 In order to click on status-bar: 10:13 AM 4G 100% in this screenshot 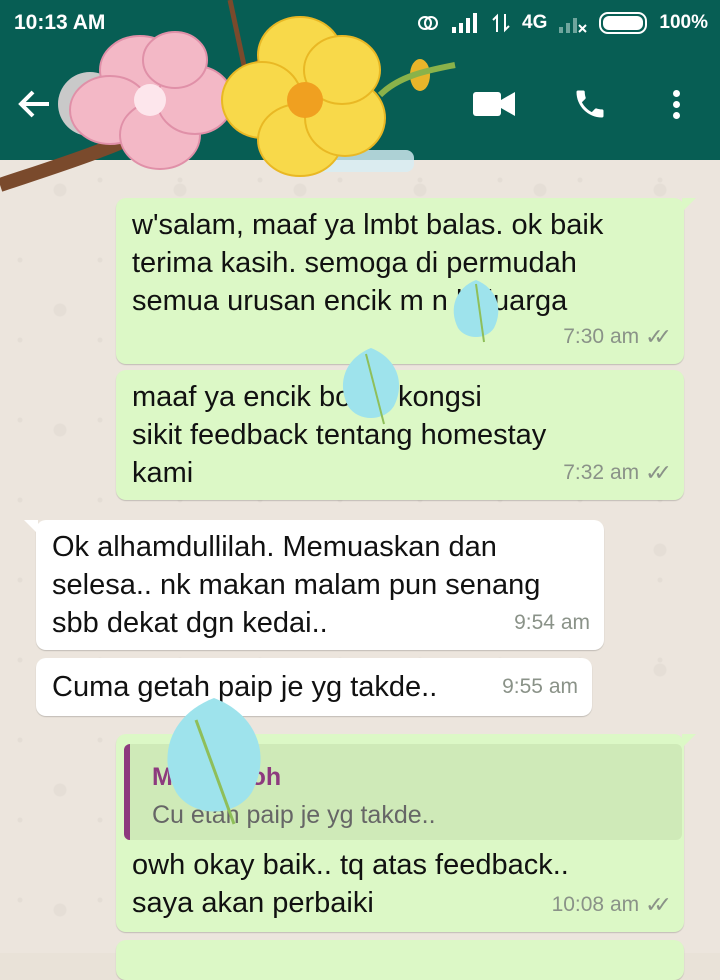, I will do `click(360, 24)`.